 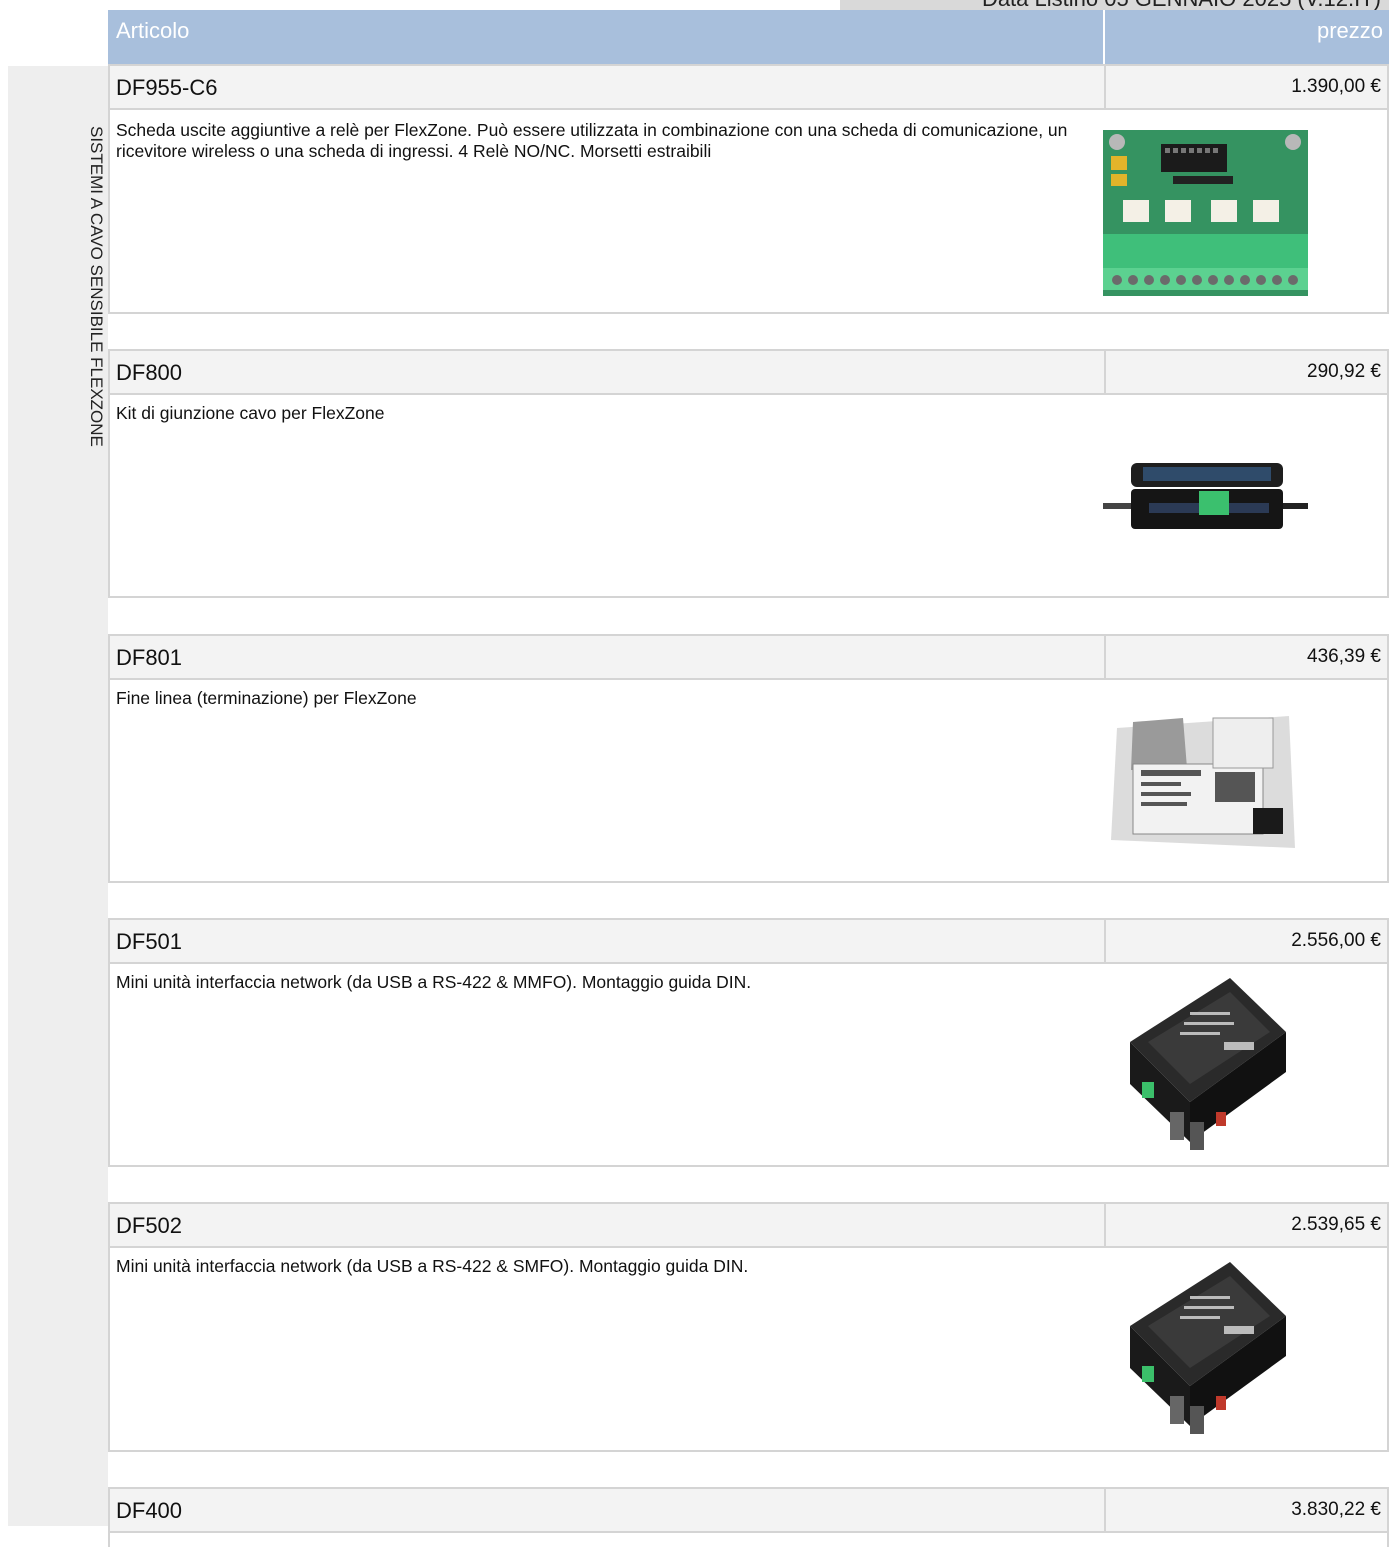 I want to click on product-row-header: DF801 436,39 €, so click(x=748, y=658).